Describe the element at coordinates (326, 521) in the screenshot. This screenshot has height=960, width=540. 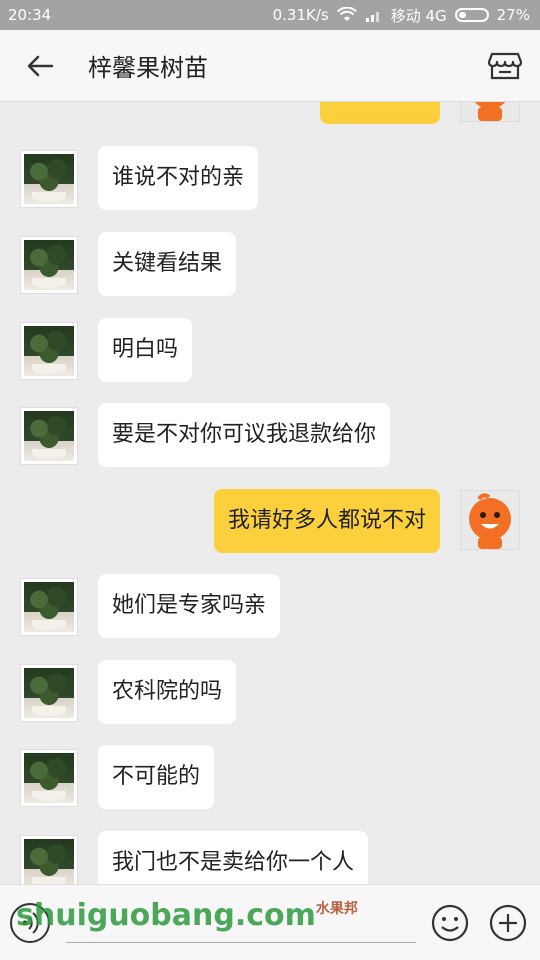
I see `self-bubble: 我请好多人都说不对` at that location.